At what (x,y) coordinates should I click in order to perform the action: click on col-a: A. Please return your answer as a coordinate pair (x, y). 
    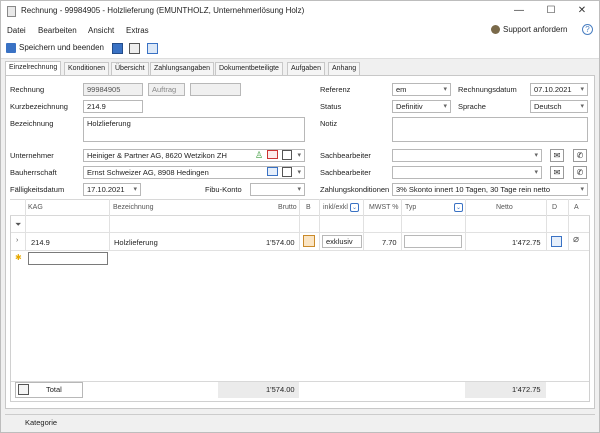
    Looking at the image, I should click on (576, 207).